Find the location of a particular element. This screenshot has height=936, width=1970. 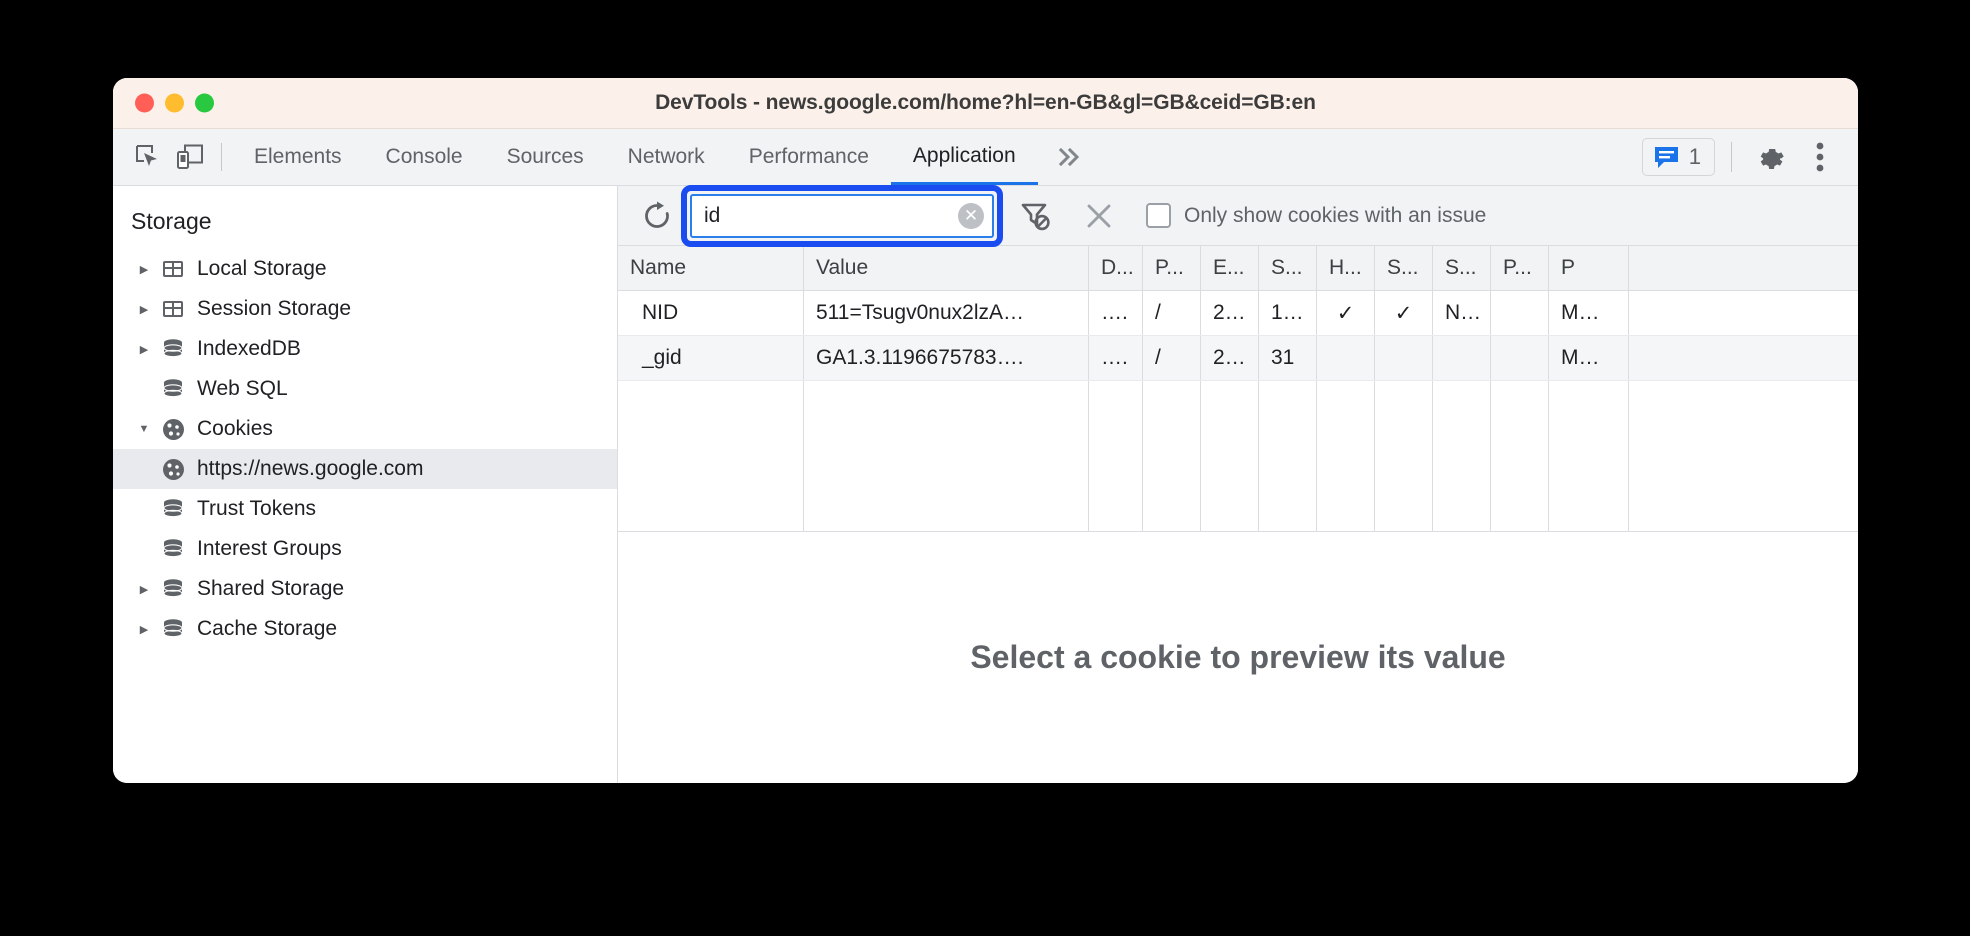

column-header-priority: P is located at coordinates (1589, 268).